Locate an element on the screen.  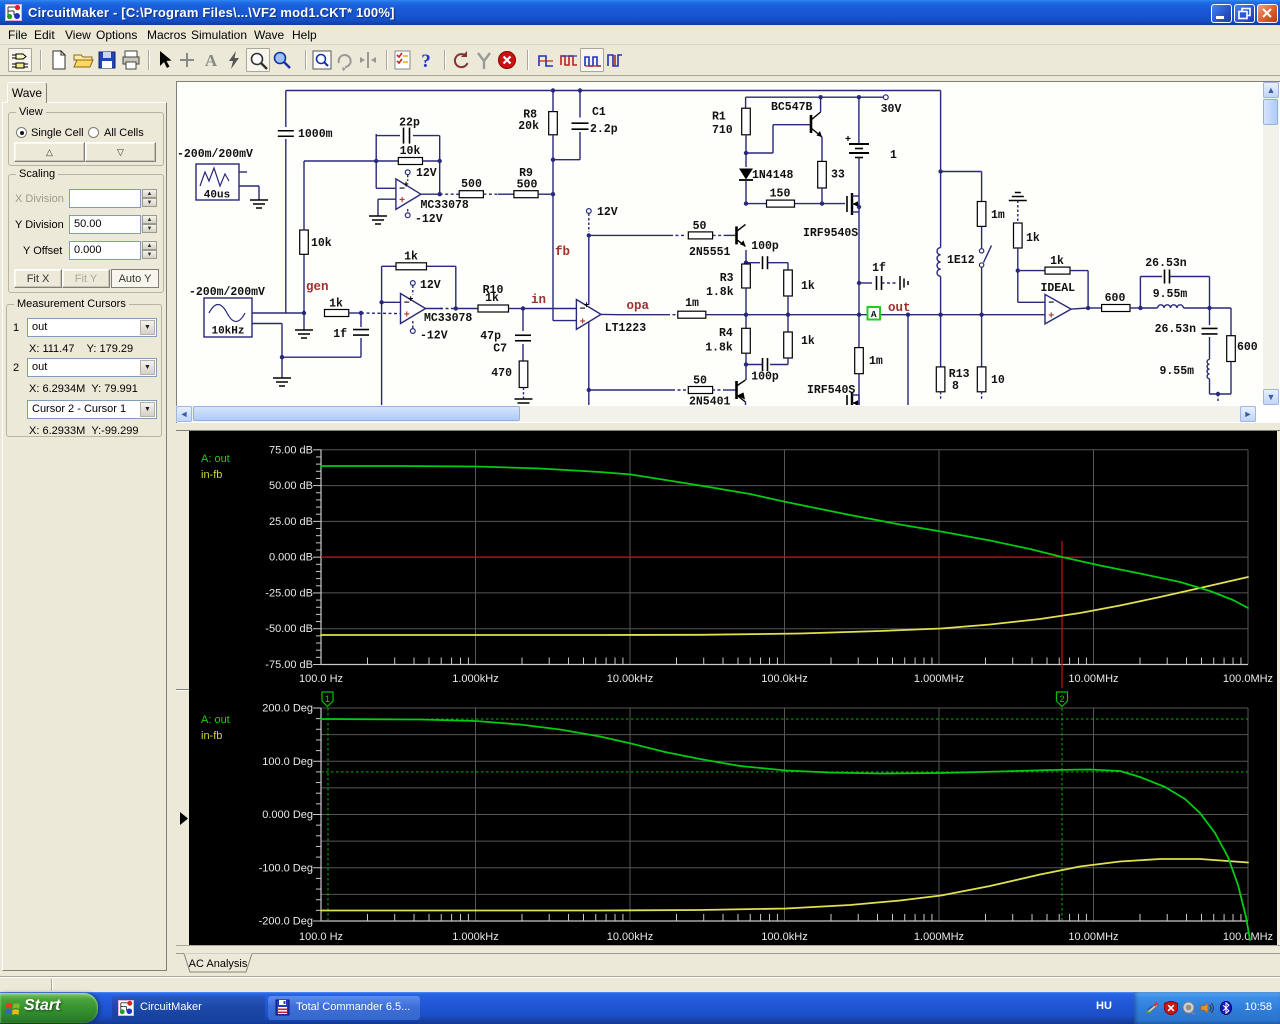
svg-text: R3 is located at coordinates (727, 278).